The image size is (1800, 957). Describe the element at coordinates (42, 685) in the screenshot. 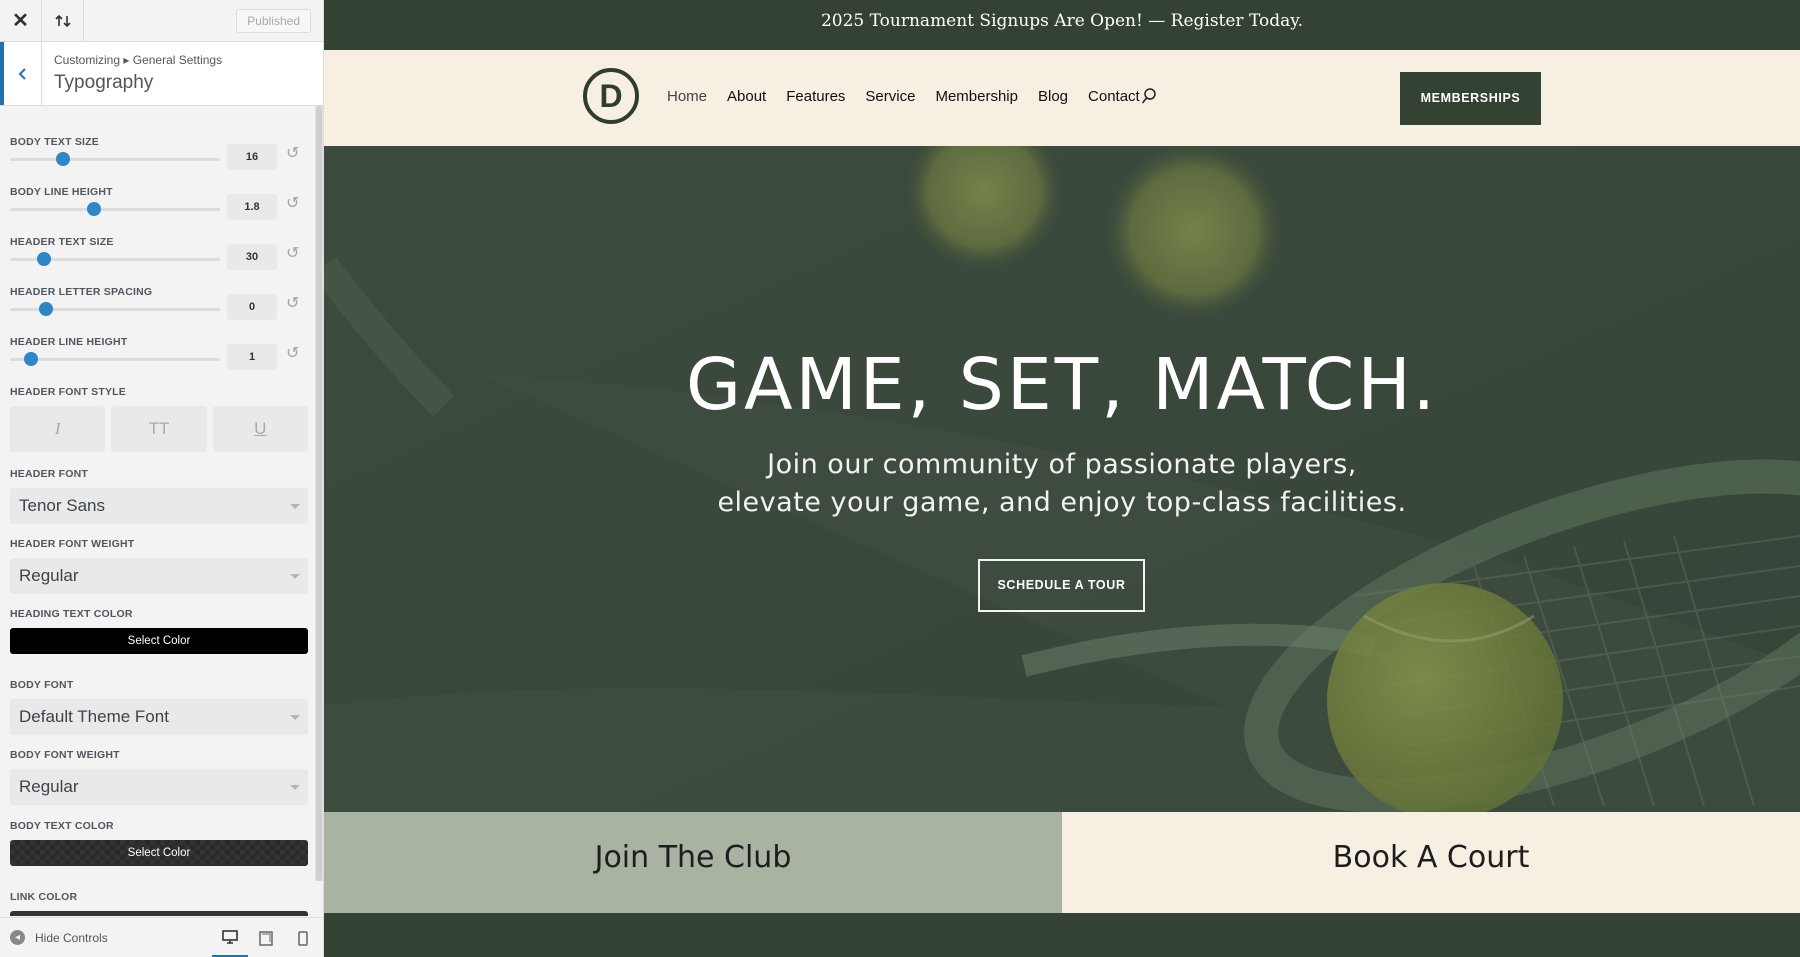

I see `body-font-label: Body Font` at that location.